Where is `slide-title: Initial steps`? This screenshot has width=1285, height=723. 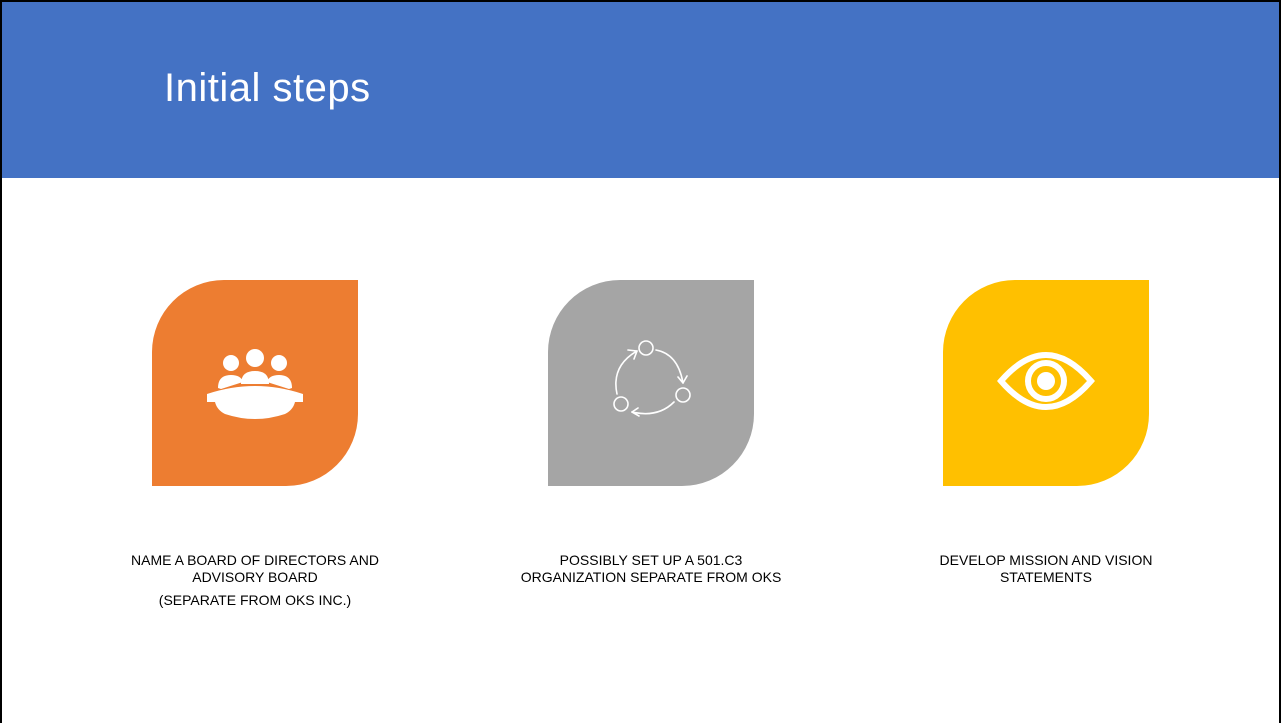
slide-title: Initial steps is located at coordinates (267, 88).